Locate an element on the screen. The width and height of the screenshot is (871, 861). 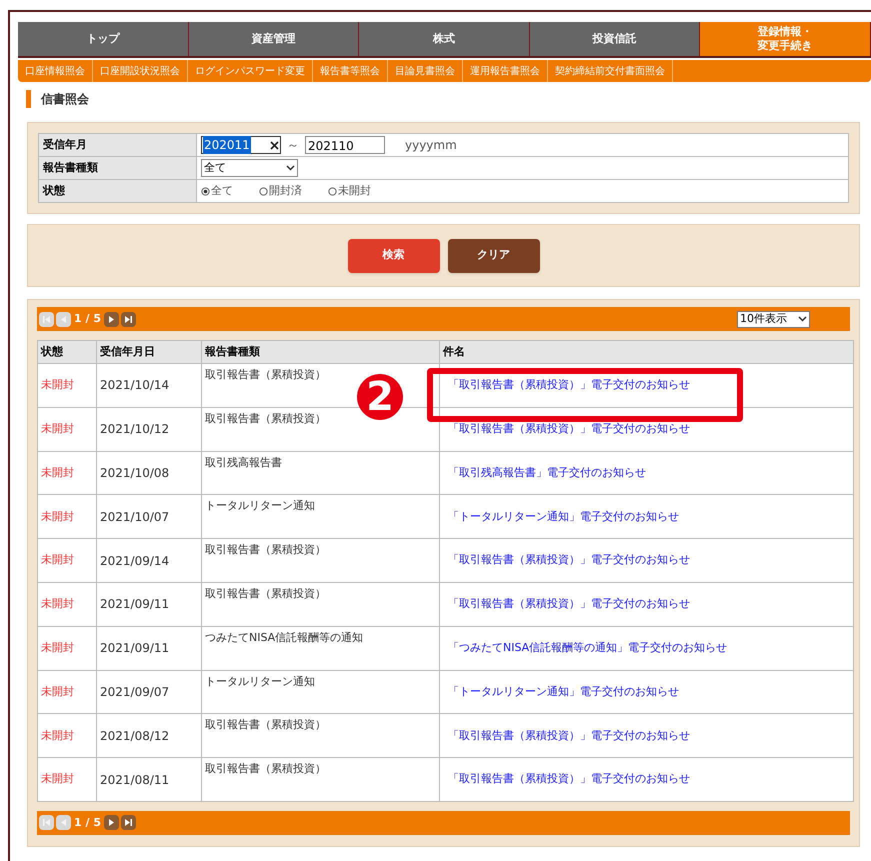
status-radio: 未開封 is located at coordinates (349, 191).